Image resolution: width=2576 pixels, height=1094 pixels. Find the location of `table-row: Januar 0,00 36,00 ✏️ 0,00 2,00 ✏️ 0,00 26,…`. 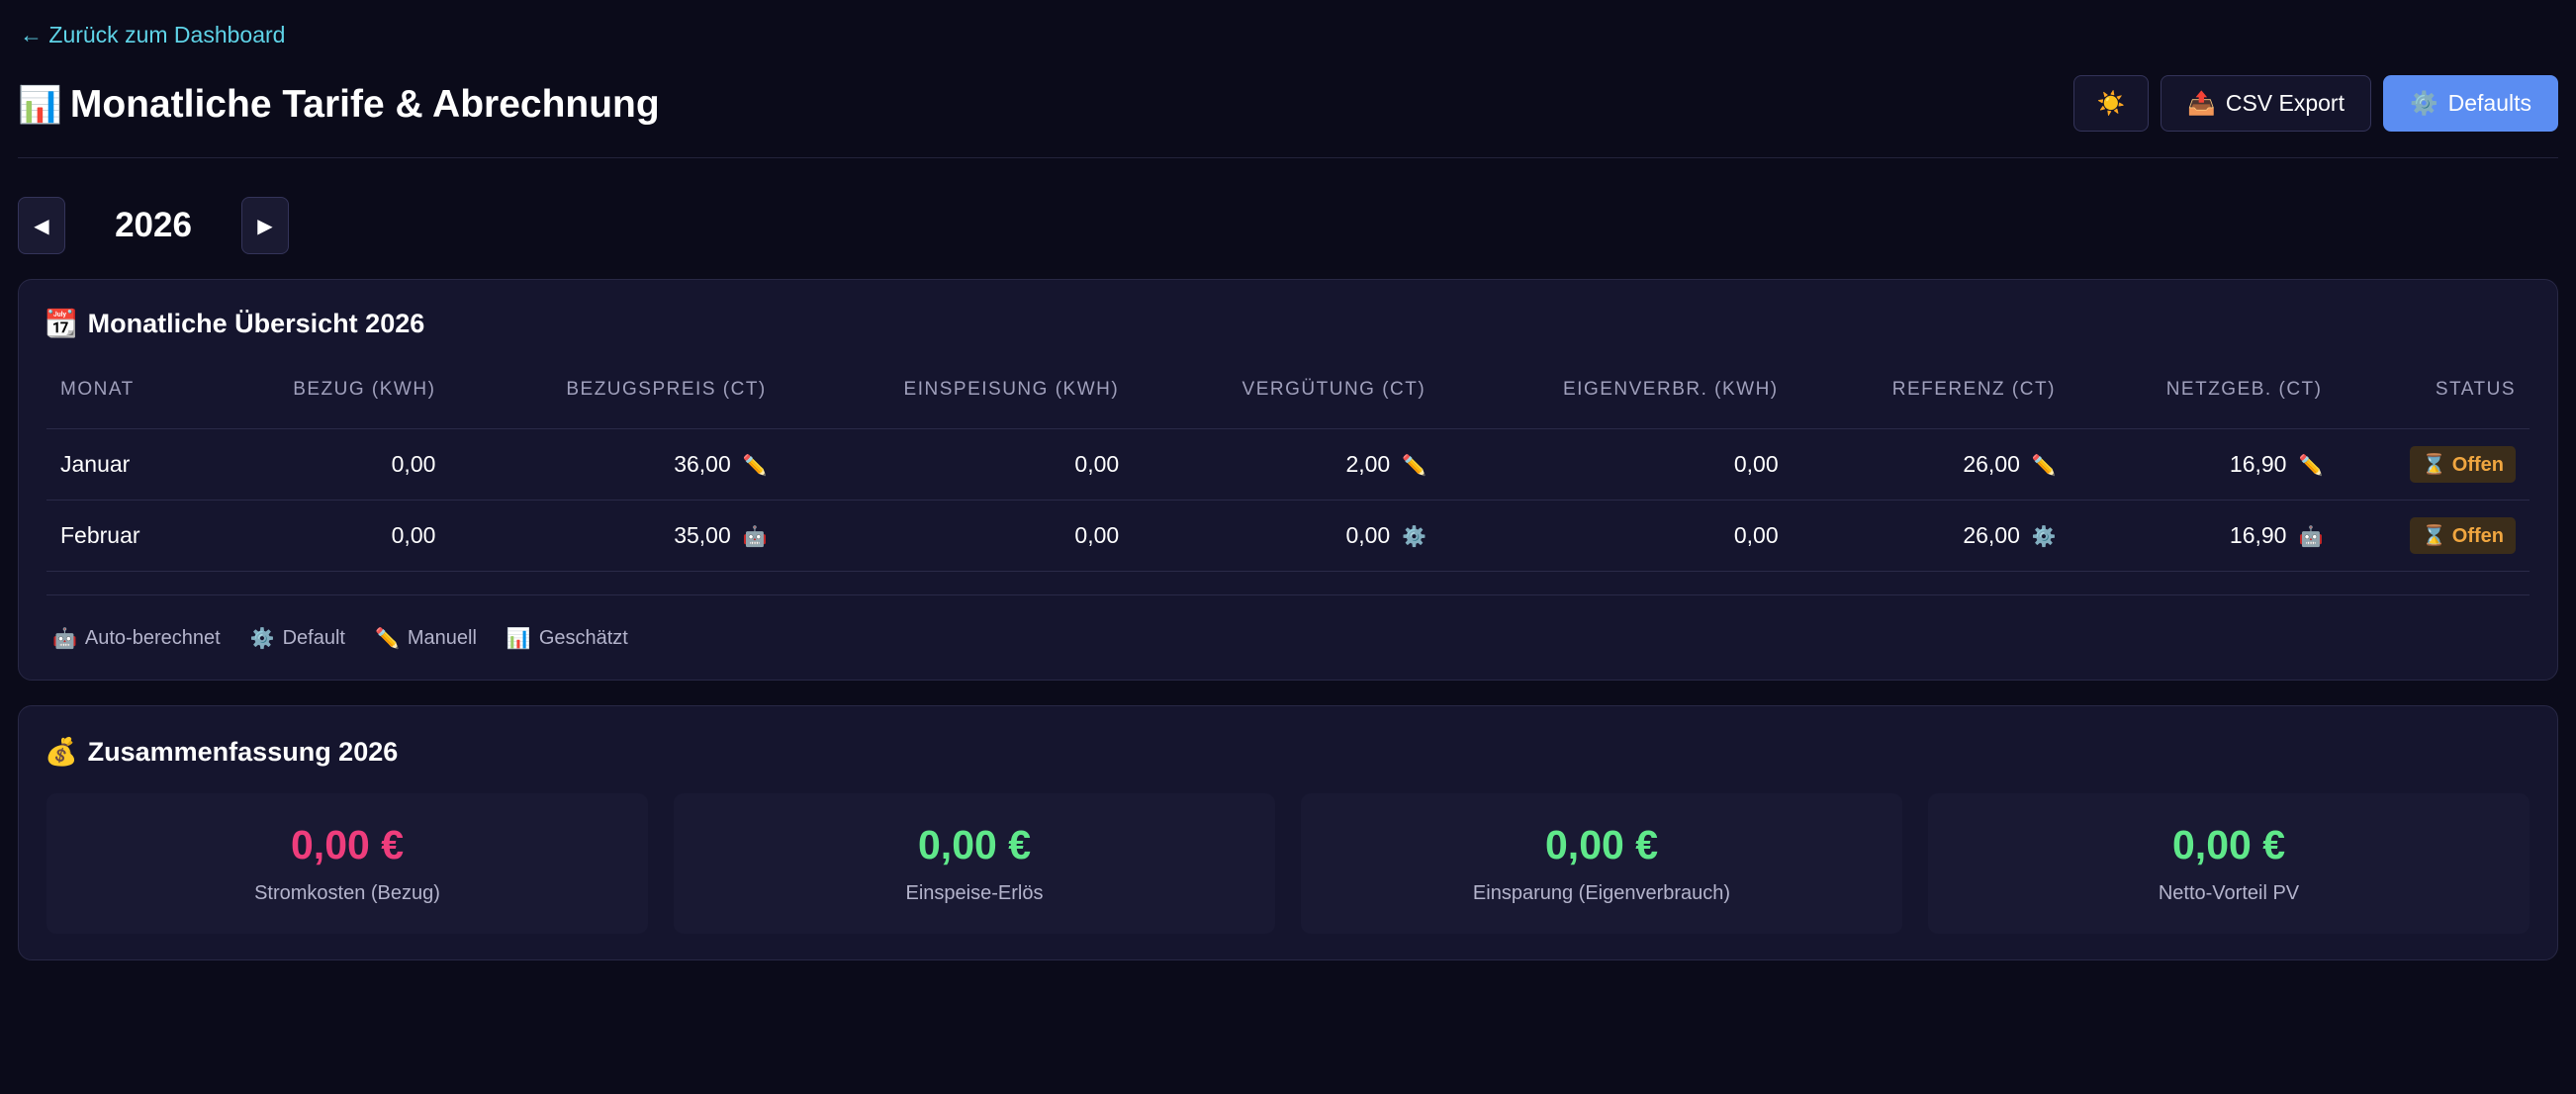

table-row: Januar 0,00 36,00 ✏️ 0,00 2,00 ✏️ 0,00 26,… is located at coordinates (1288, 464).